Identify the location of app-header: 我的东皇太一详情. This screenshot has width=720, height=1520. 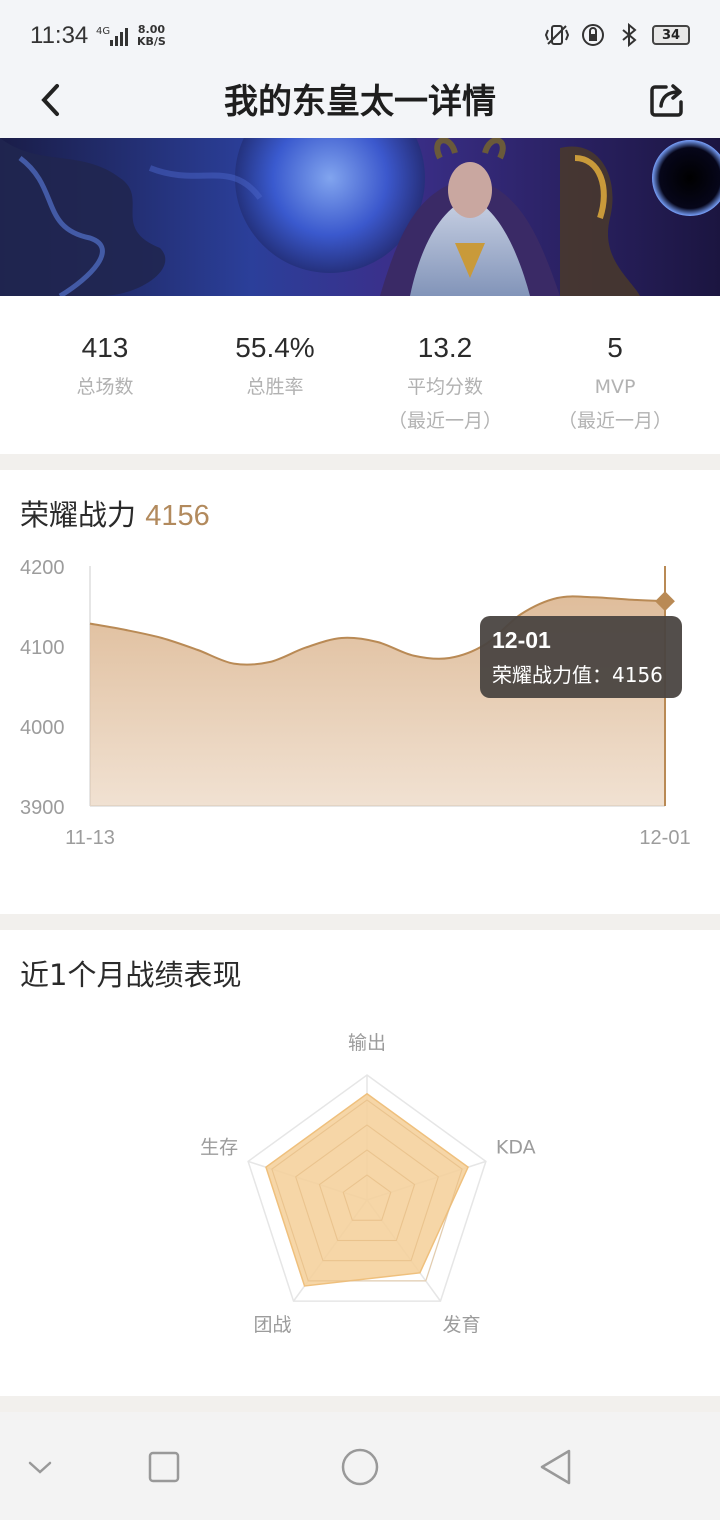
(360, 104).